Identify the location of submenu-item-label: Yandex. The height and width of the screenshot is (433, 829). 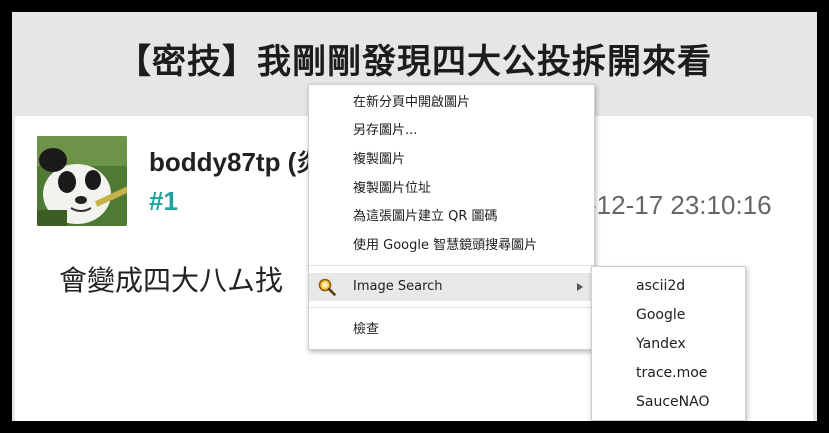
(661, 344).